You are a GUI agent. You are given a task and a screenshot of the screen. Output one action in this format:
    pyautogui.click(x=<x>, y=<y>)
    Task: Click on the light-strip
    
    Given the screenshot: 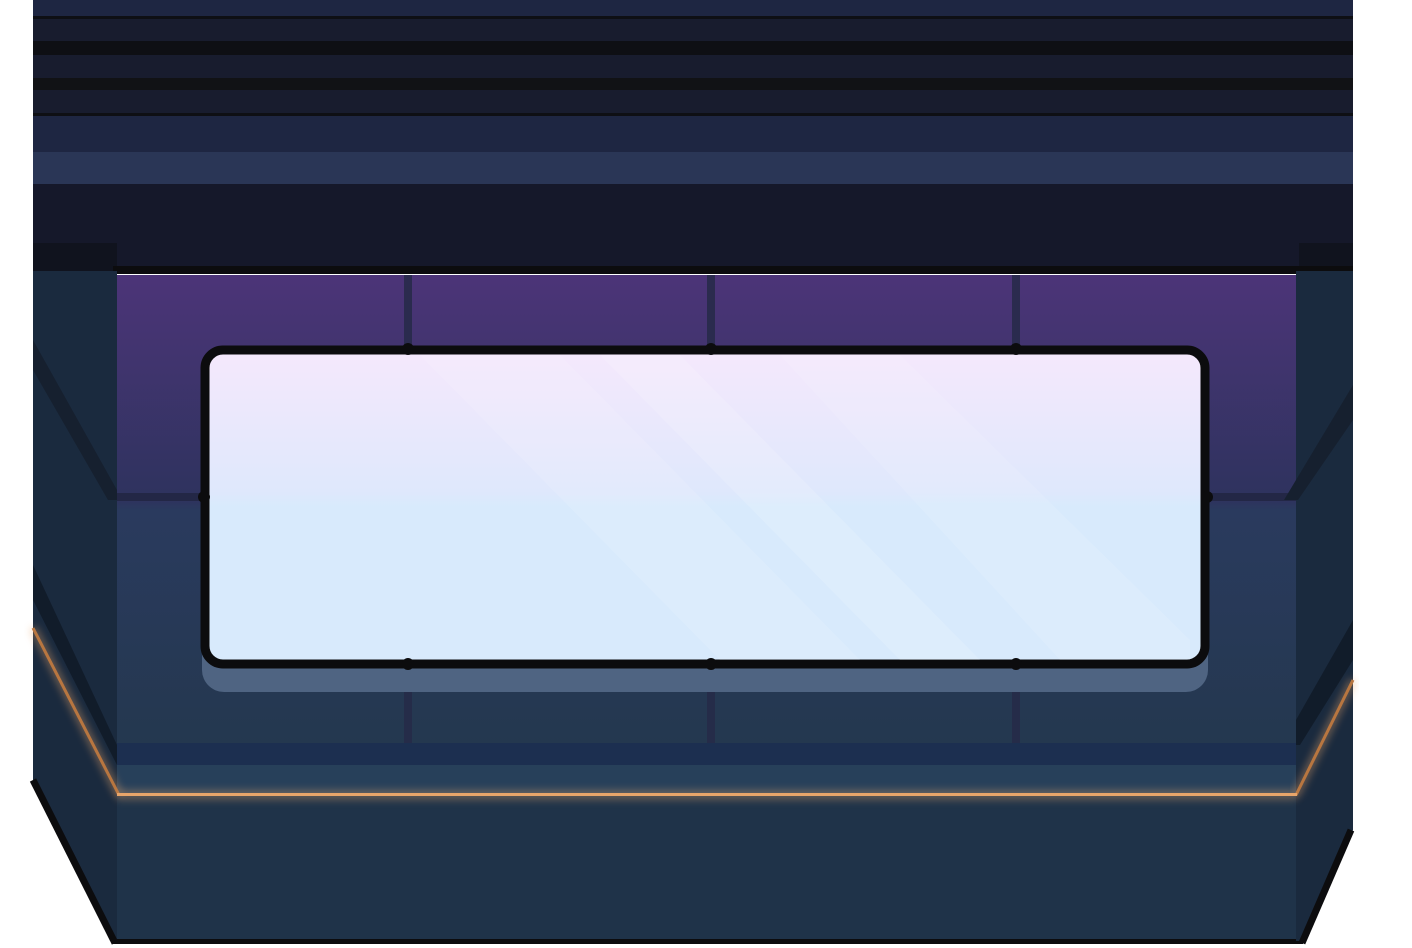 What is the action you would take?
    pyautogui.click(x=707, y=794)
    